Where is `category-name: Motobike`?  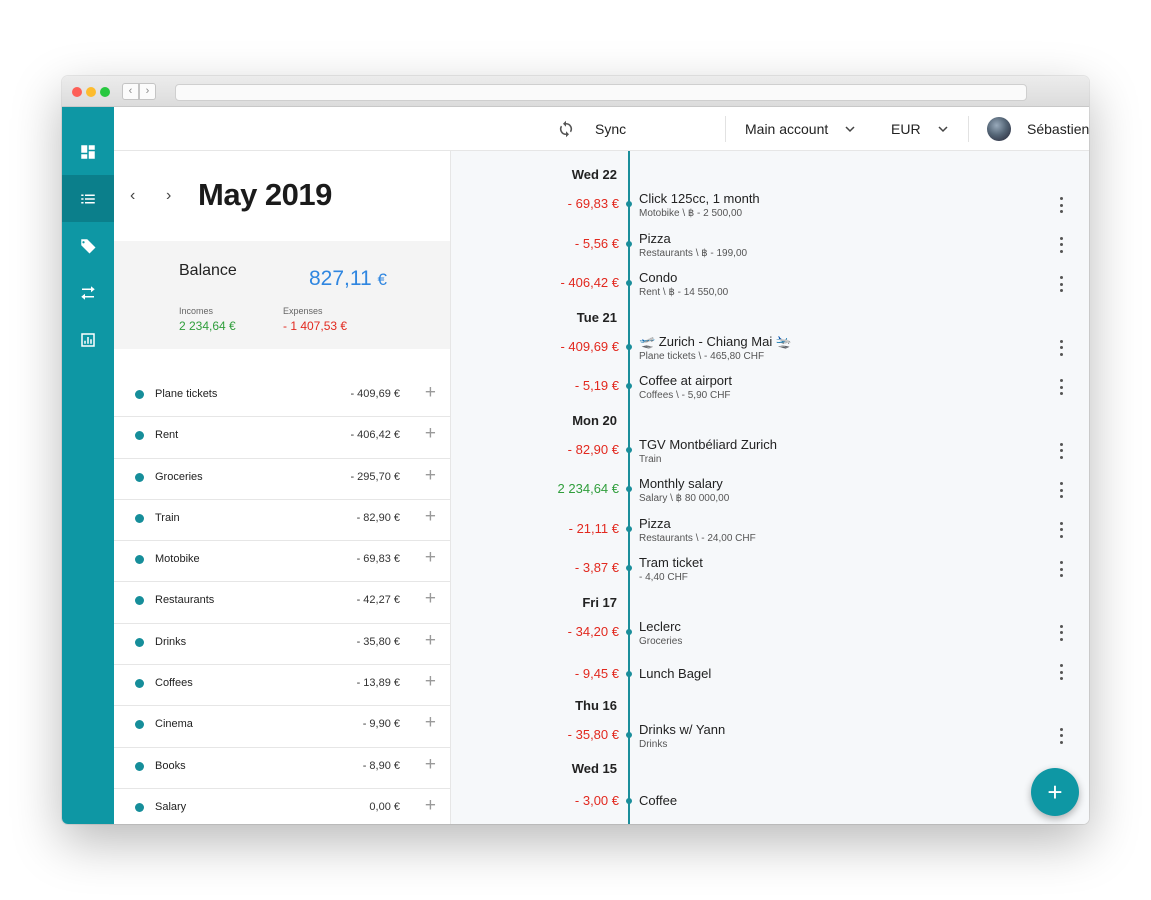 category-name: Motobike is located at coordinates (177, 559).